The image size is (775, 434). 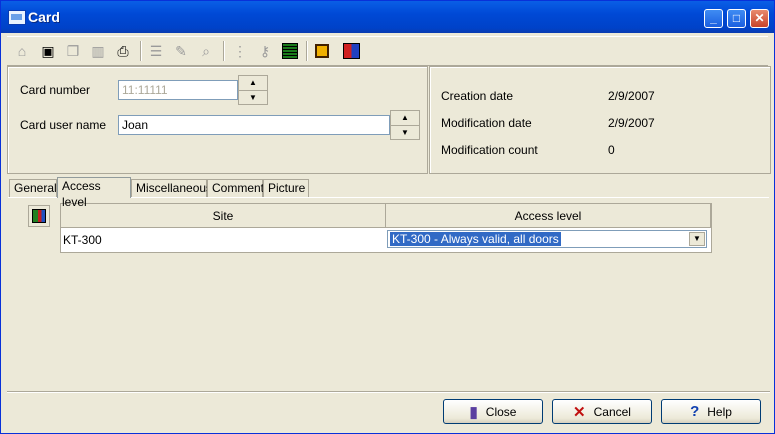 What do you see at coordinates (387, 17) in the screenshot?
I see `title-bar: Card _ □ ✕` at bounding box center [387, 17].